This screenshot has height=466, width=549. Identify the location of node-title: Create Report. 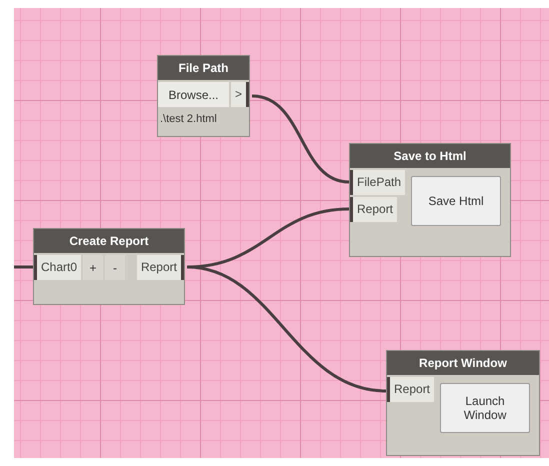
(109, 241).